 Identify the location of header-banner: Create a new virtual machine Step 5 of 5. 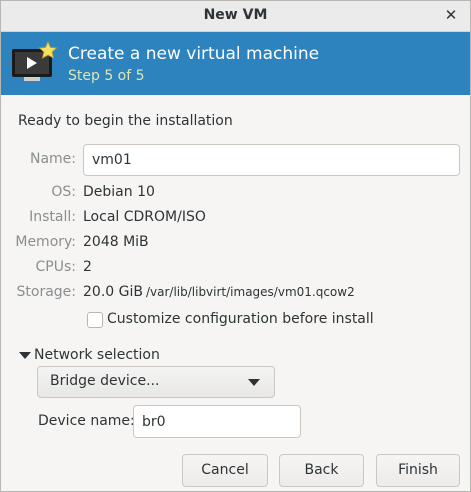
(235, 63).